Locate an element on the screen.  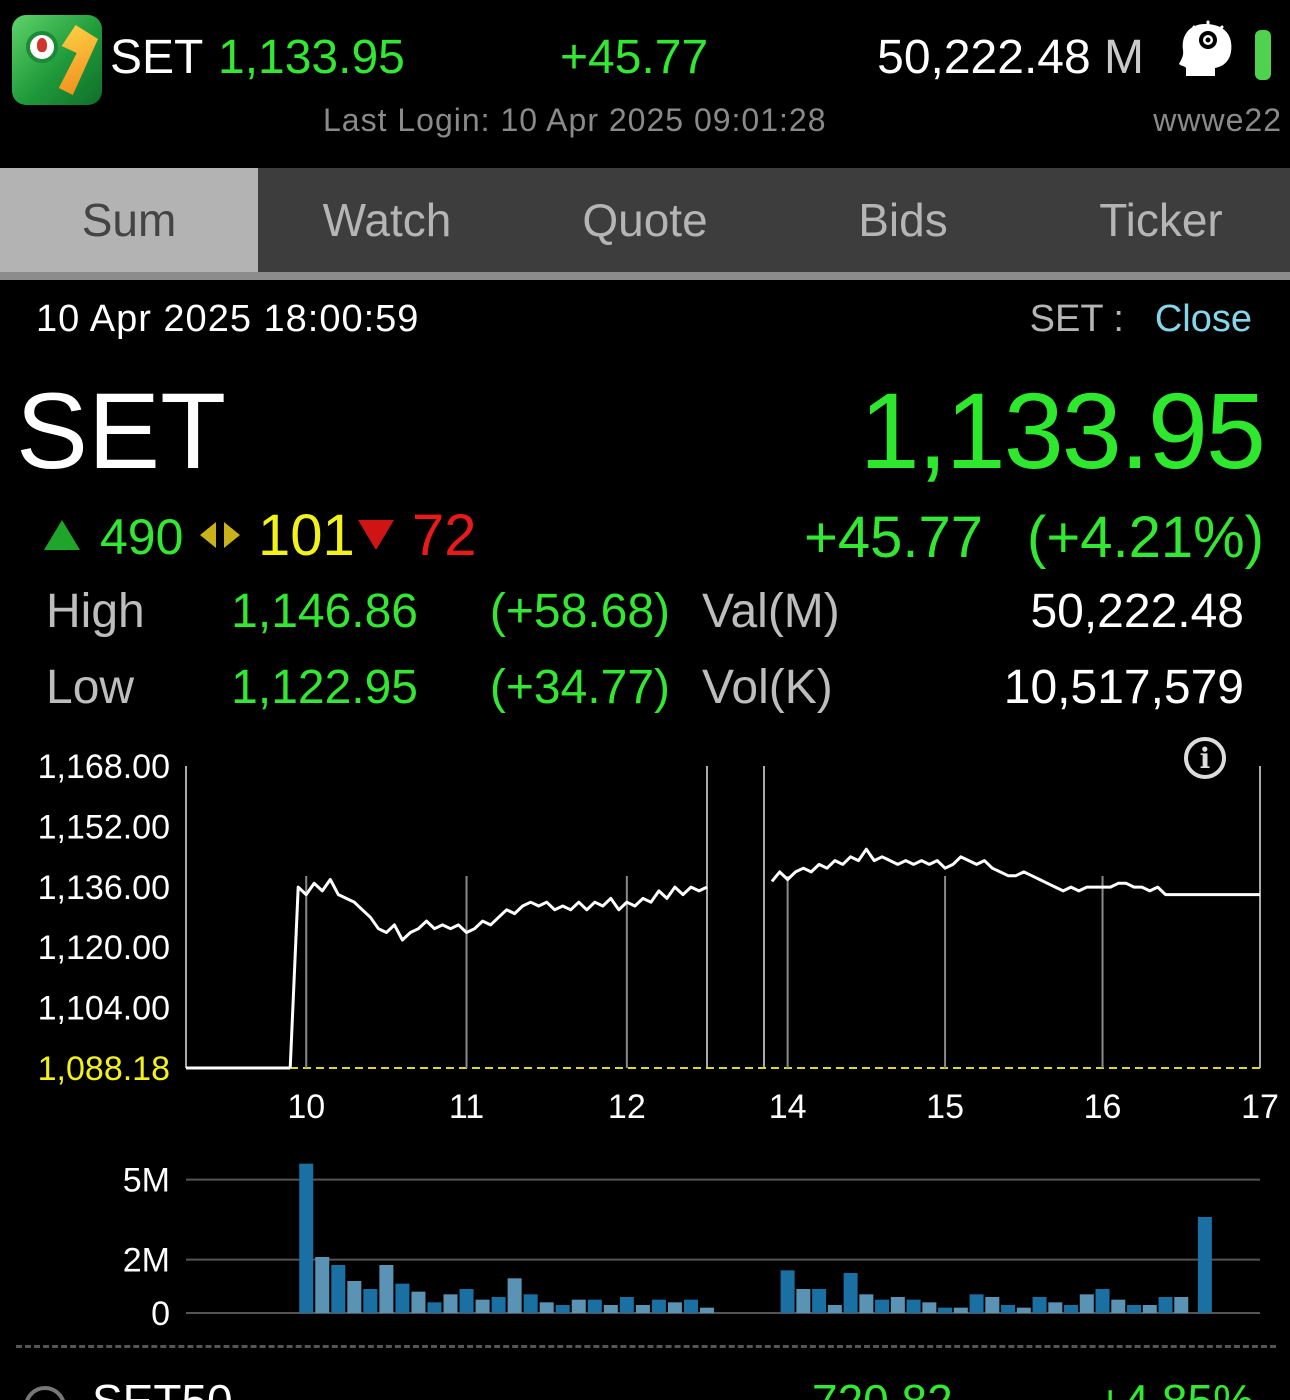
price-line-afternoon is located at coordinates (1015, 872).